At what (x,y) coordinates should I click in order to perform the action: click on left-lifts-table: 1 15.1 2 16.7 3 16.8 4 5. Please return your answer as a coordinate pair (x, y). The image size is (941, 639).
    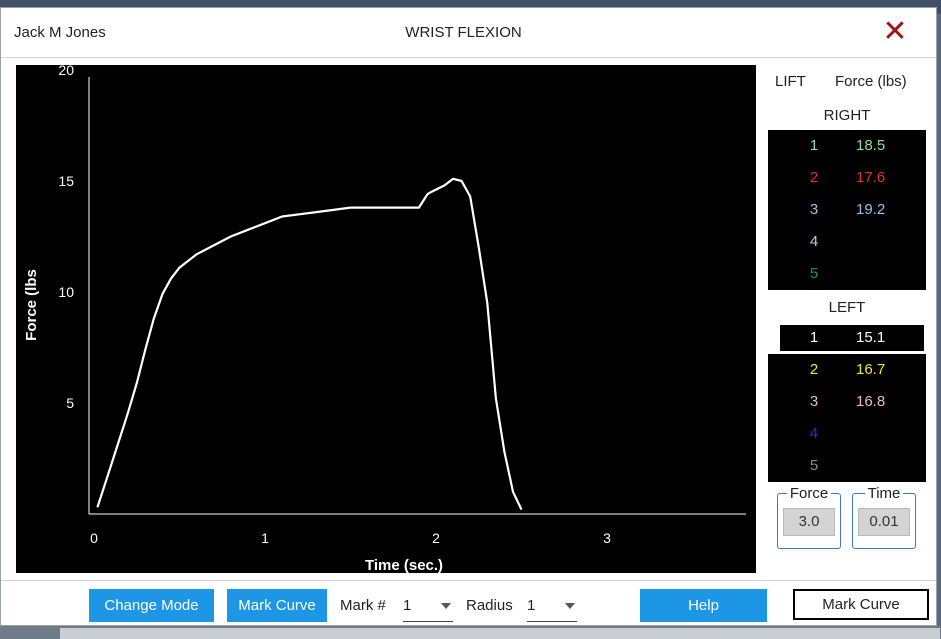
    Looking at the image, I should click on (847, 402).